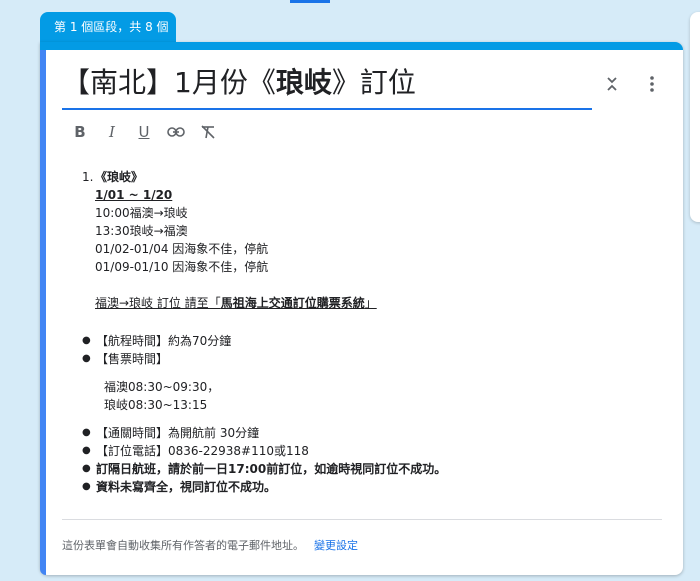 Image resolution: width=700 pixels, height=581 pixels. I want to click on section-tab: 第 1 個區段，共 8 個, so click(108, 27).